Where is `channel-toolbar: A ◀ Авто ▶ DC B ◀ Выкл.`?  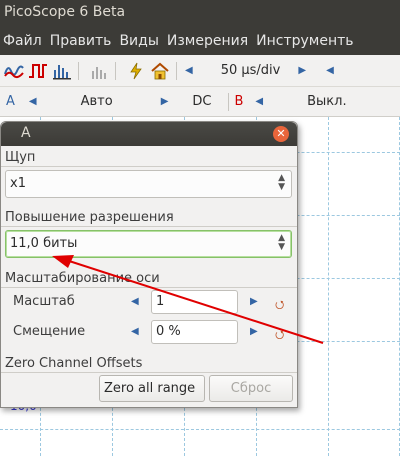 channel-toolbar: A ◀ Авто ▶ DC B ◀ Выкл. is located at coordinates (200, 102).